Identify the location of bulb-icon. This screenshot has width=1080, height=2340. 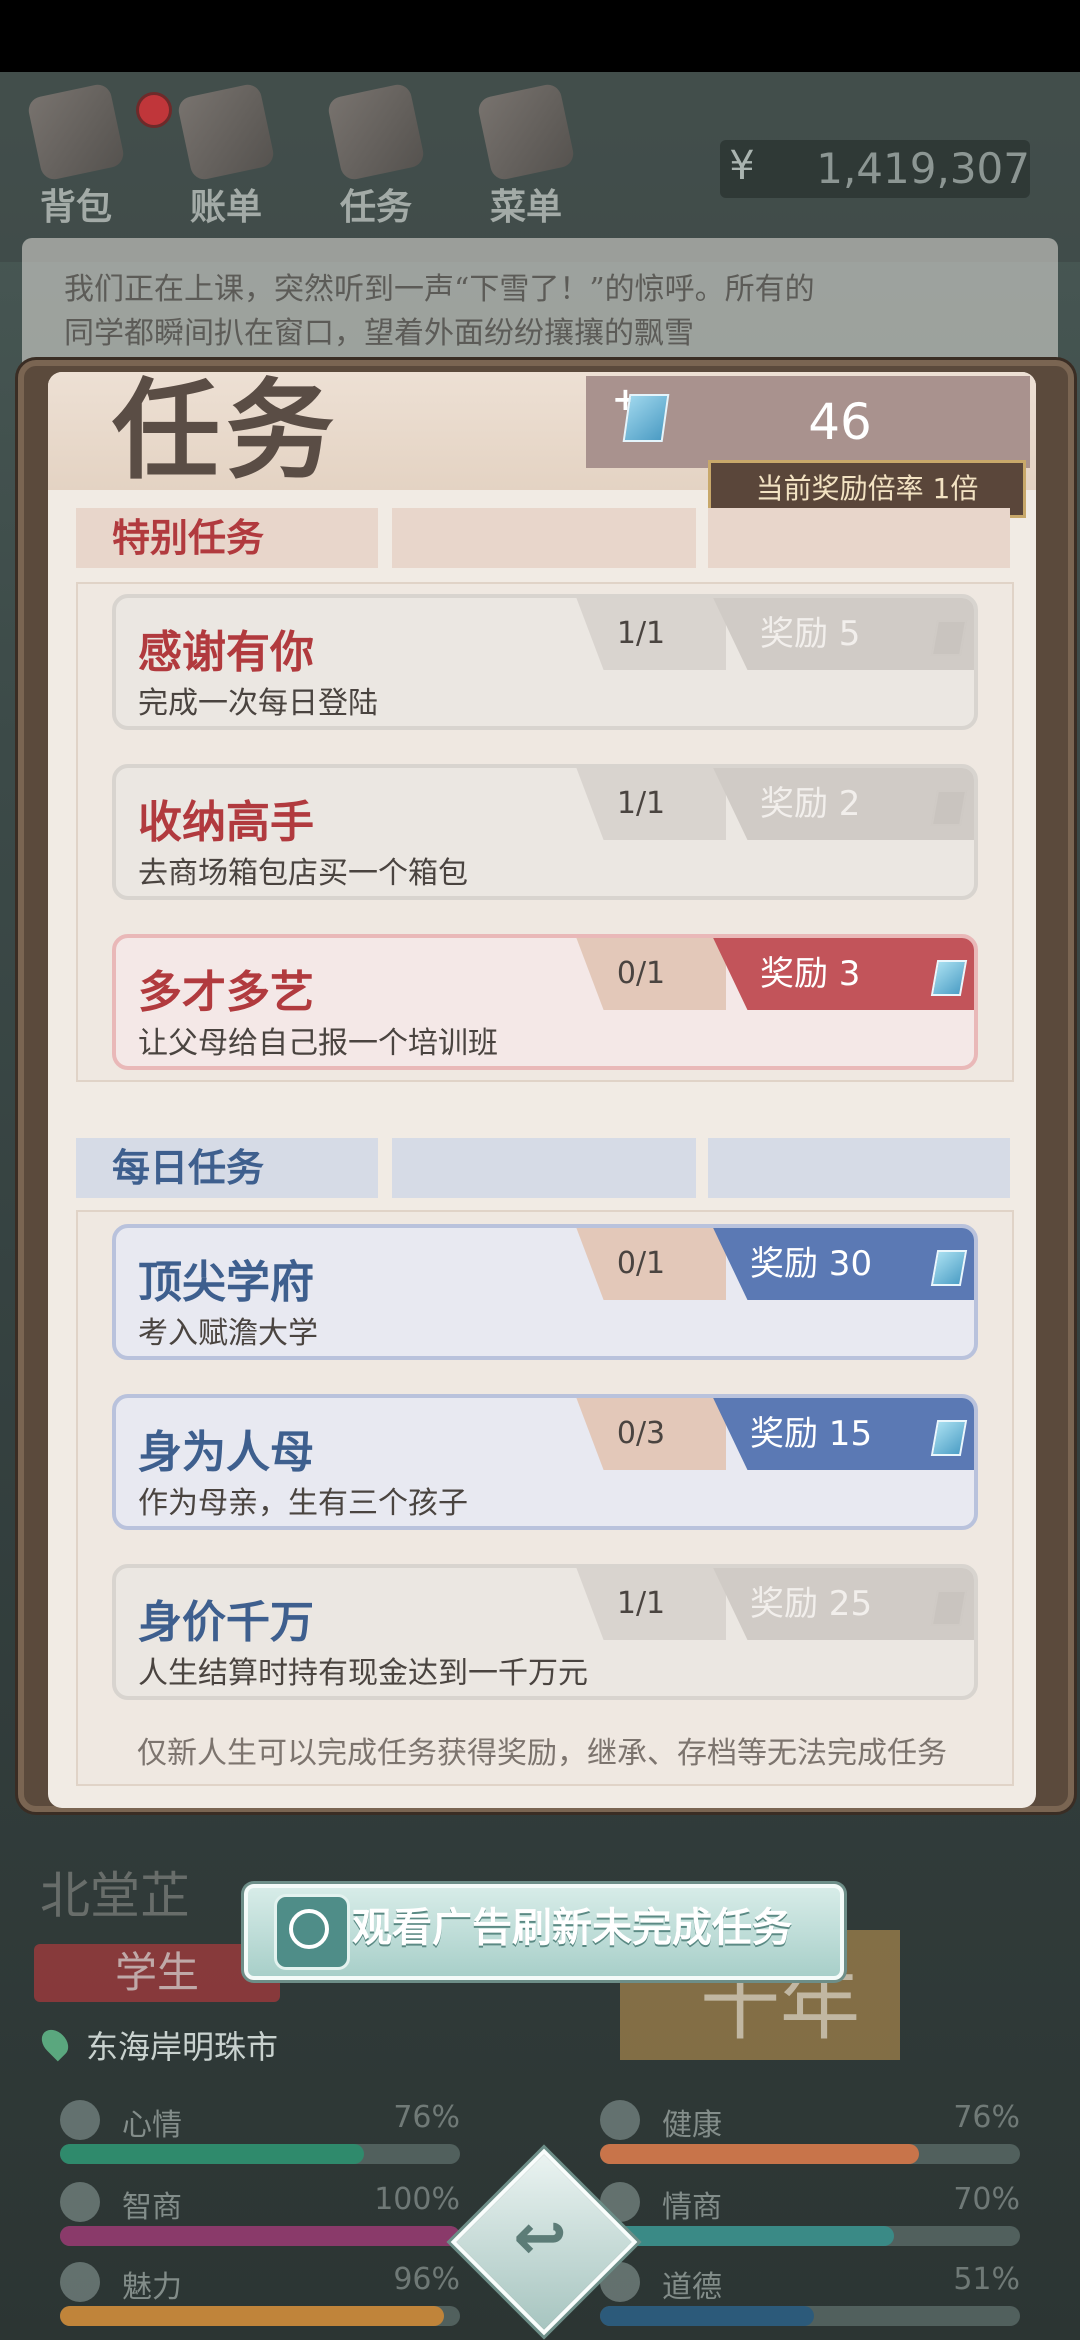
(80, 2202).